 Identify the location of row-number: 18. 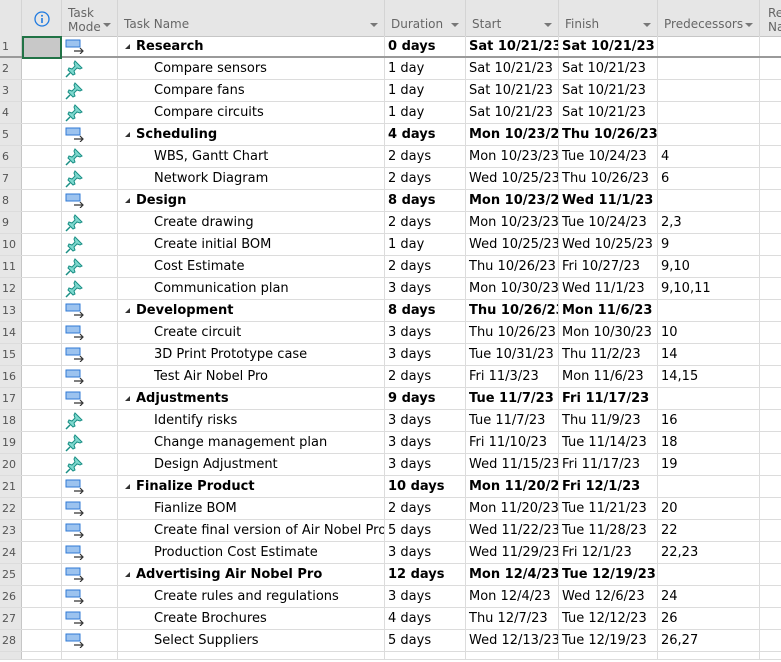
(11, 420).